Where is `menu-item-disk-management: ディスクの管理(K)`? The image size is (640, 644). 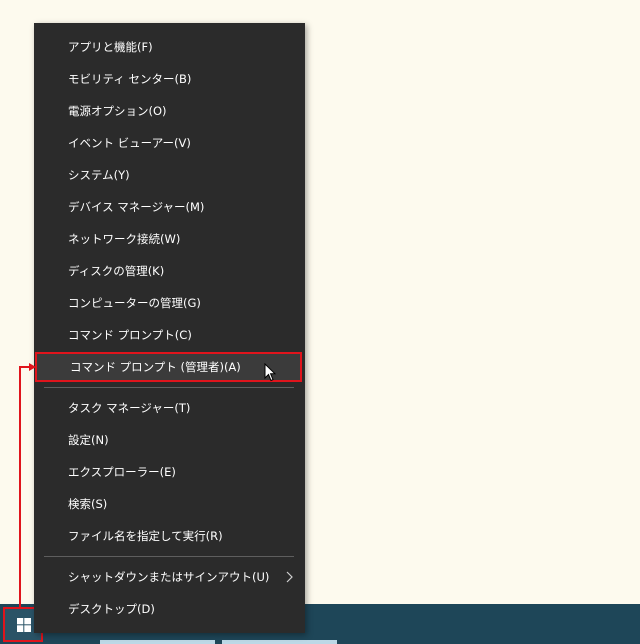
menu-item-disk-management: ディスクの管理(K) is located at coordinates (169, 271).